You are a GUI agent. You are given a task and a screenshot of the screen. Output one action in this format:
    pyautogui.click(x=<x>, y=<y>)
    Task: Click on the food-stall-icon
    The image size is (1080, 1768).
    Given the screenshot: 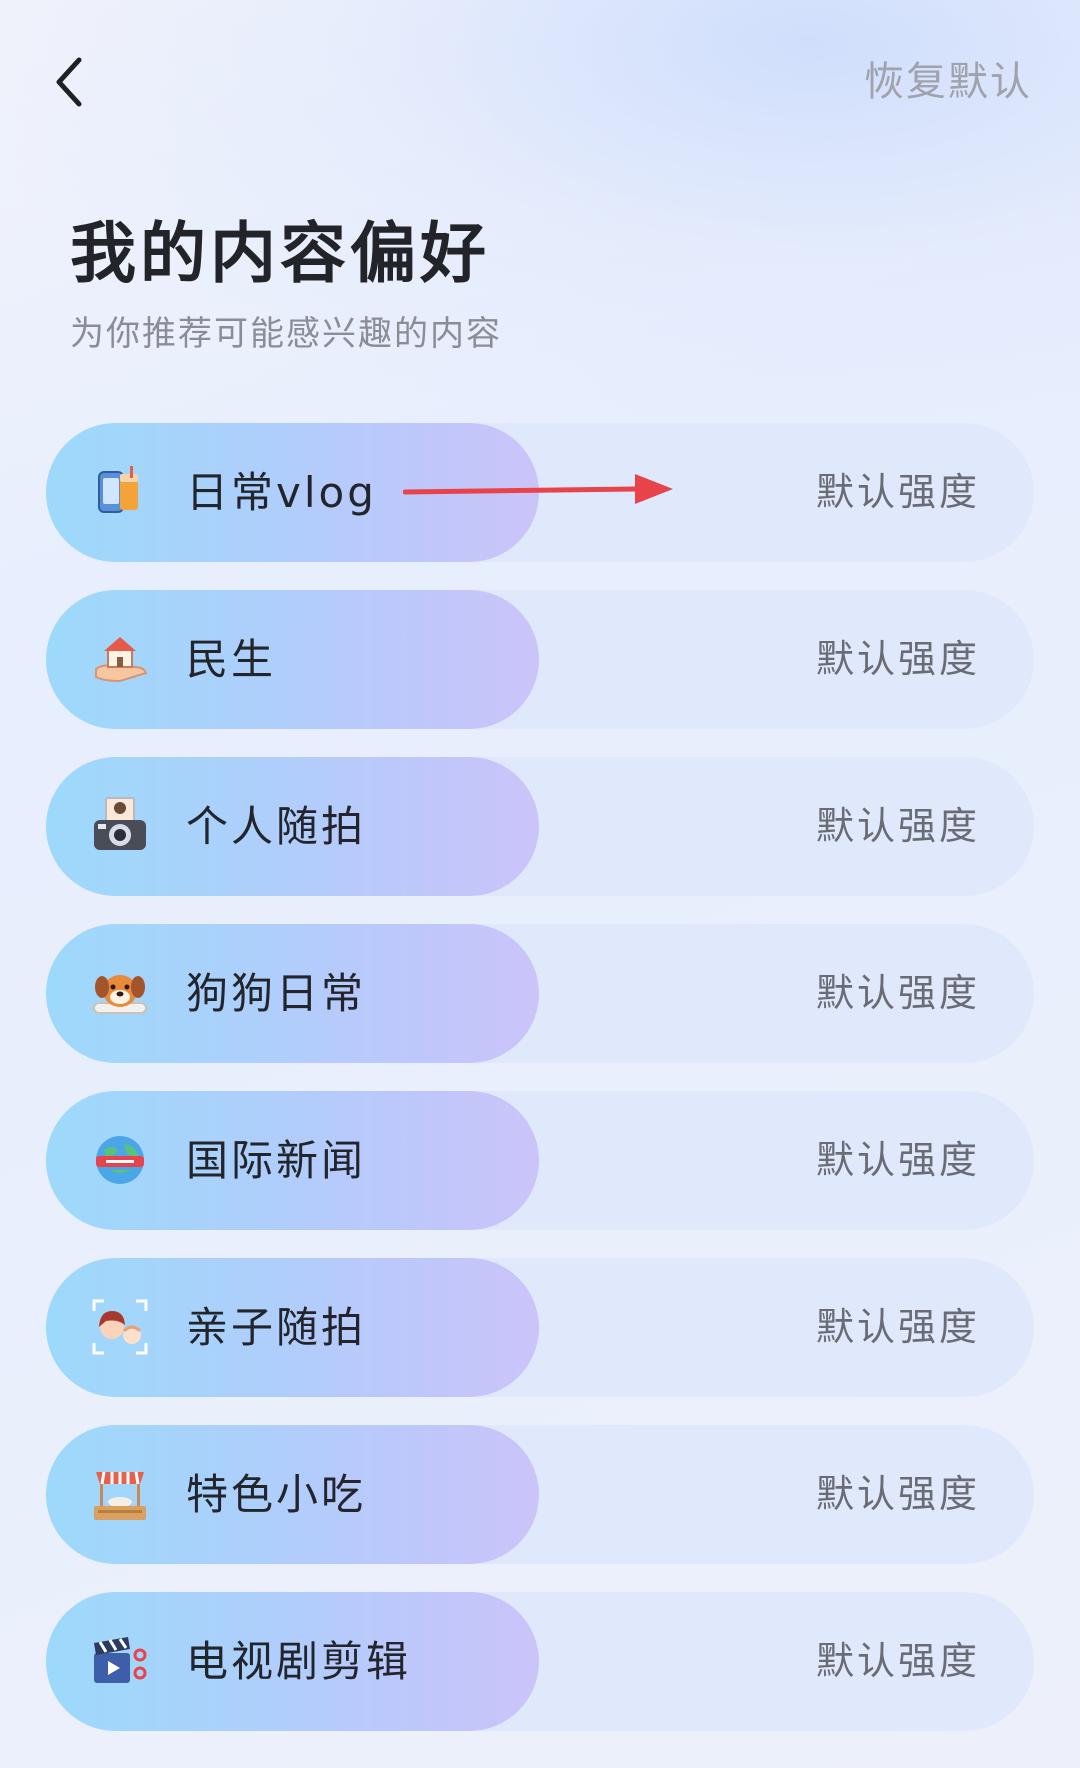 What is the action you would take?
    pyautogui.click(x=120, y=1494)
    